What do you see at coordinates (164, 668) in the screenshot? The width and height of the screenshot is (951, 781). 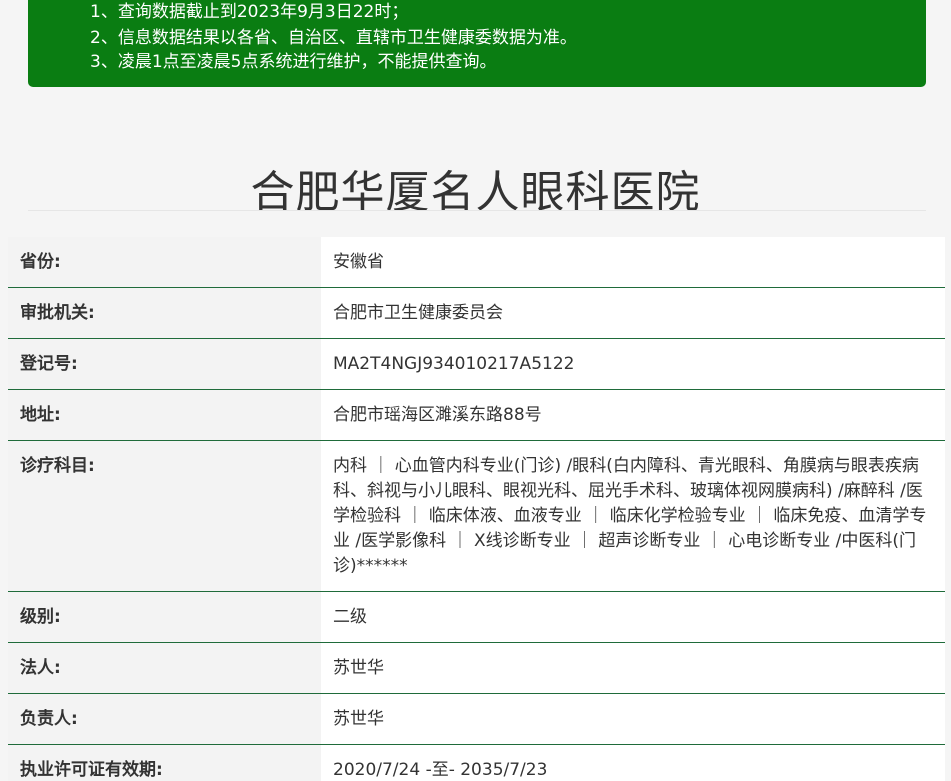 I see `row-label: 法人:` at bounding box center [164, 668].